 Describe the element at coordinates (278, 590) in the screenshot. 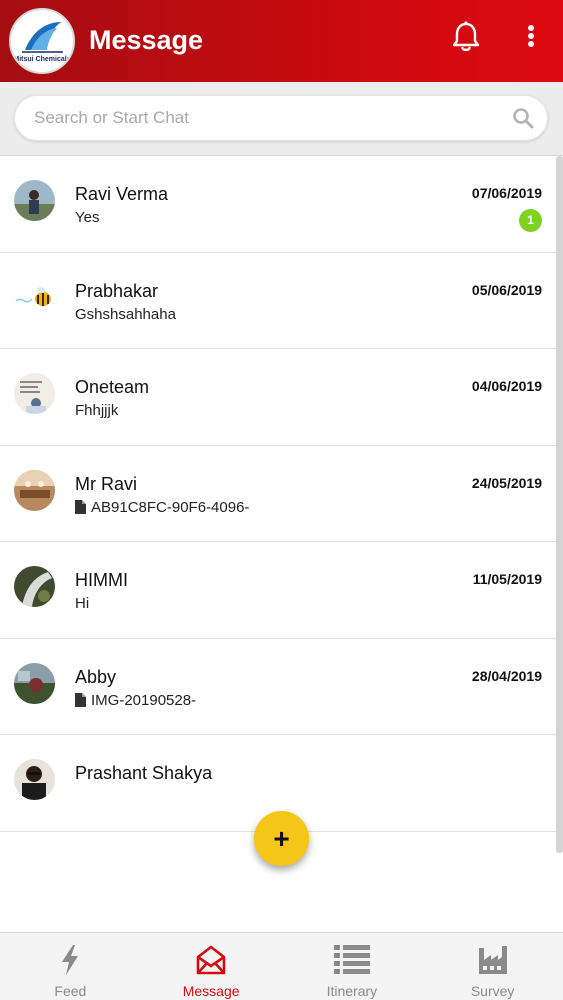

I see `chat-row: HIMMI Hi 11/05/2019` at that location.